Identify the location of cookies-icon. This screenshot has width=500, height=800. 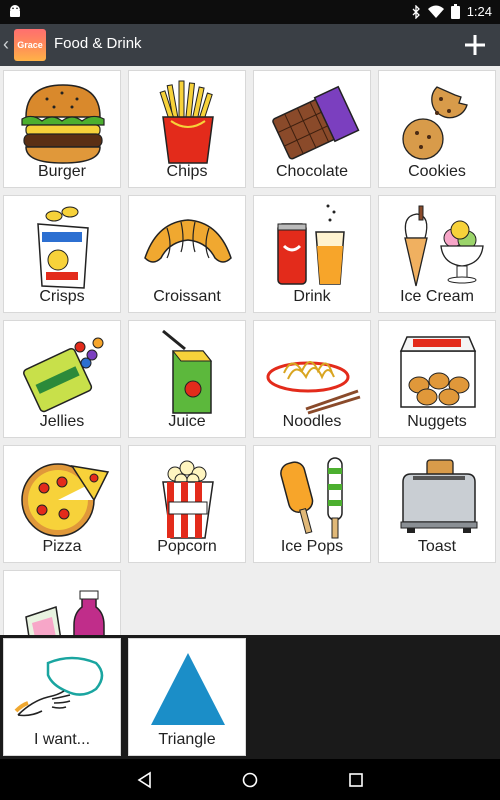
(435, 123).